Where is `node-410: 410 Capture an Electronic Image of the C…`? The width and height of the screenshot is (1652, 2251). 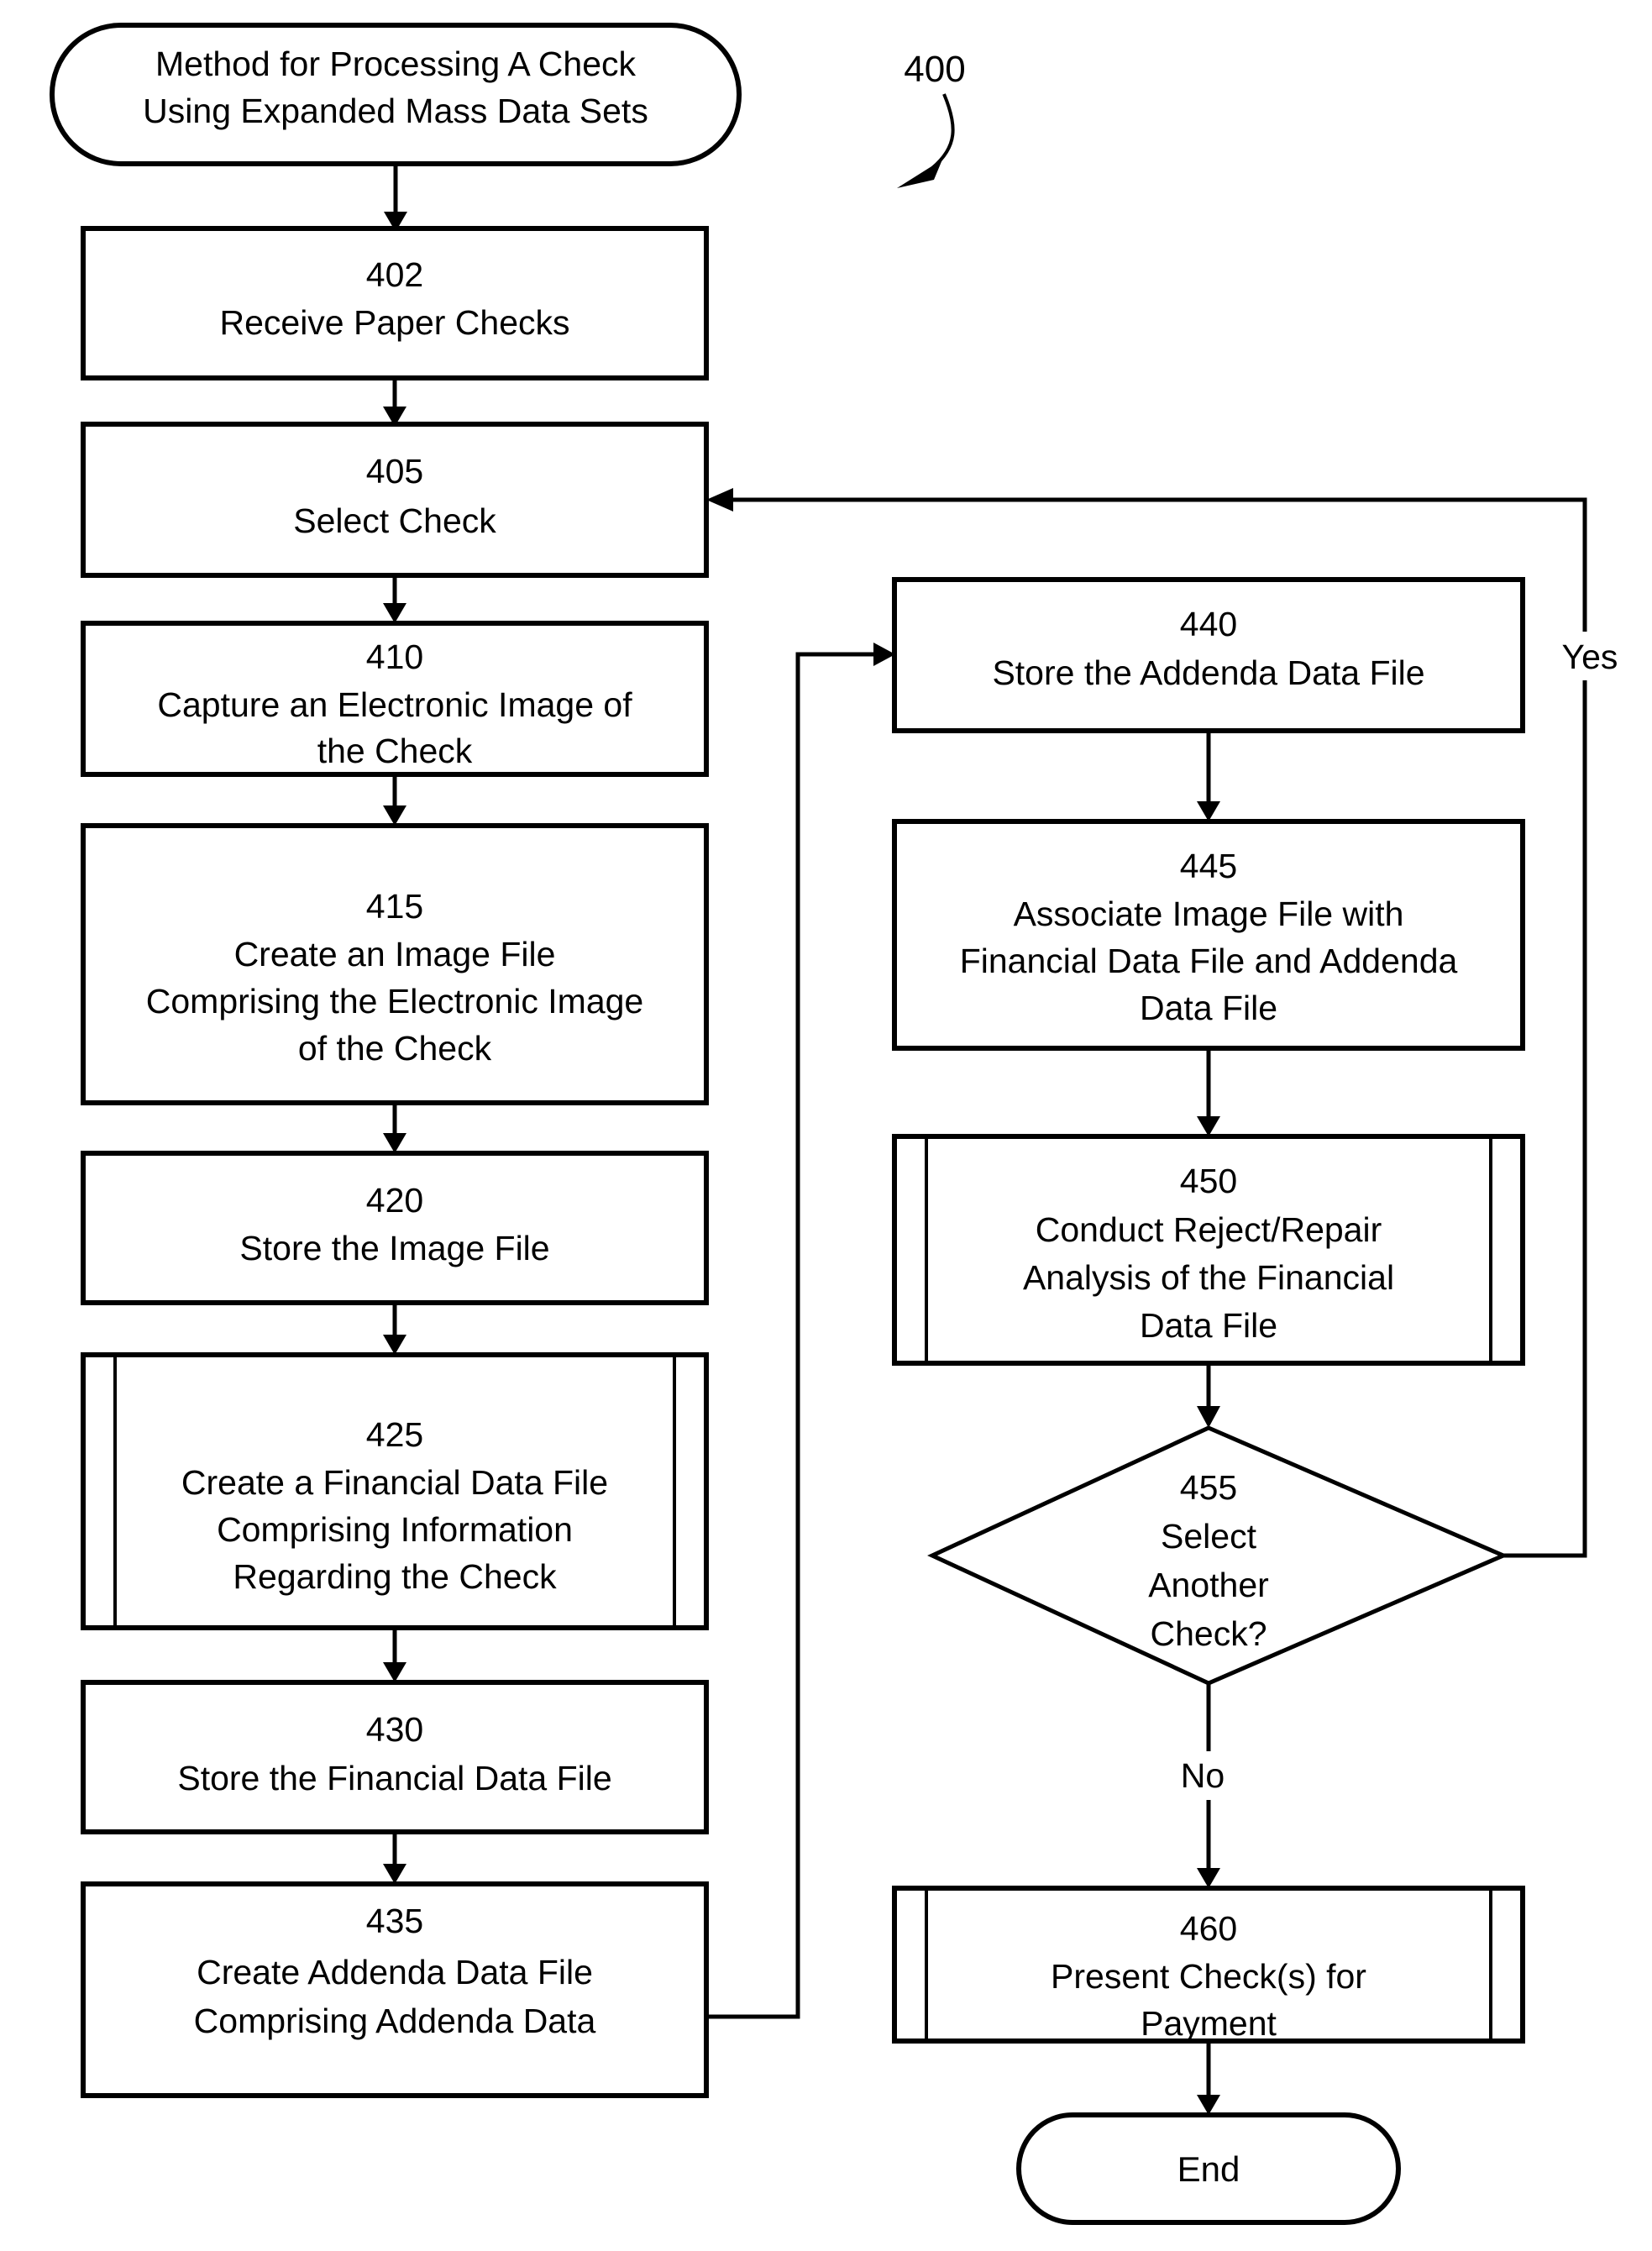
node-410: 410 Capture an Electronic Image of the C… is located at coordinates (395, 699).